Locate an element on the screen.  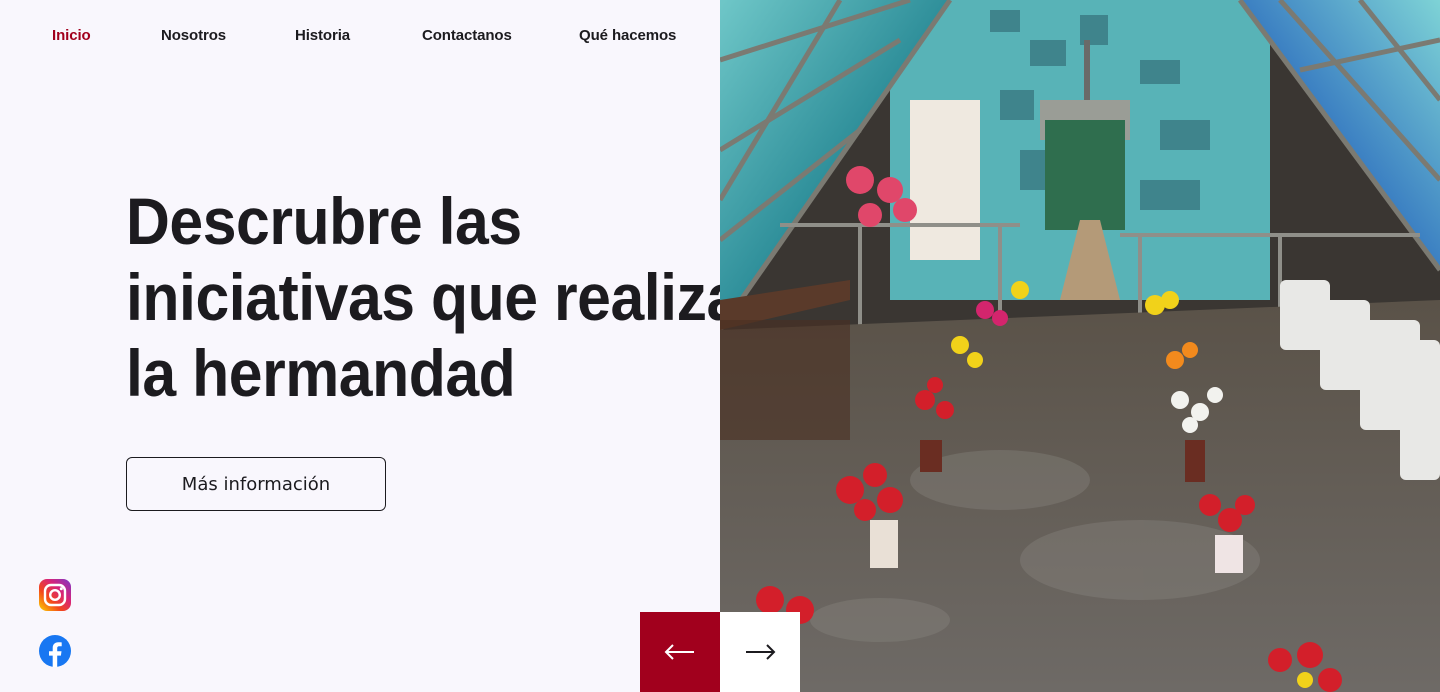
nav-item-que-hacemos: Qué hacemos is located at coordinates (627, 35).